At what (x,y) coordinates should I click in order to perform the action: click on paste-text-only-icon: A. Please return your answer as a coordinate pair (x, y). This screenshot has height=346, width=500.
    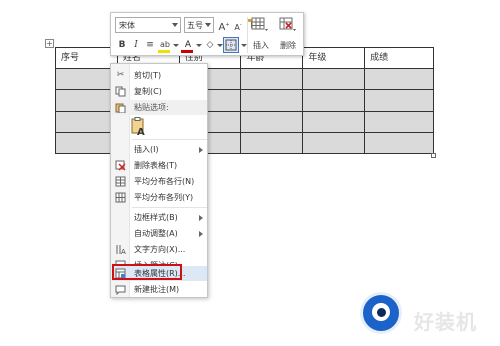
    Looking at the image, I should click on (138, 127).